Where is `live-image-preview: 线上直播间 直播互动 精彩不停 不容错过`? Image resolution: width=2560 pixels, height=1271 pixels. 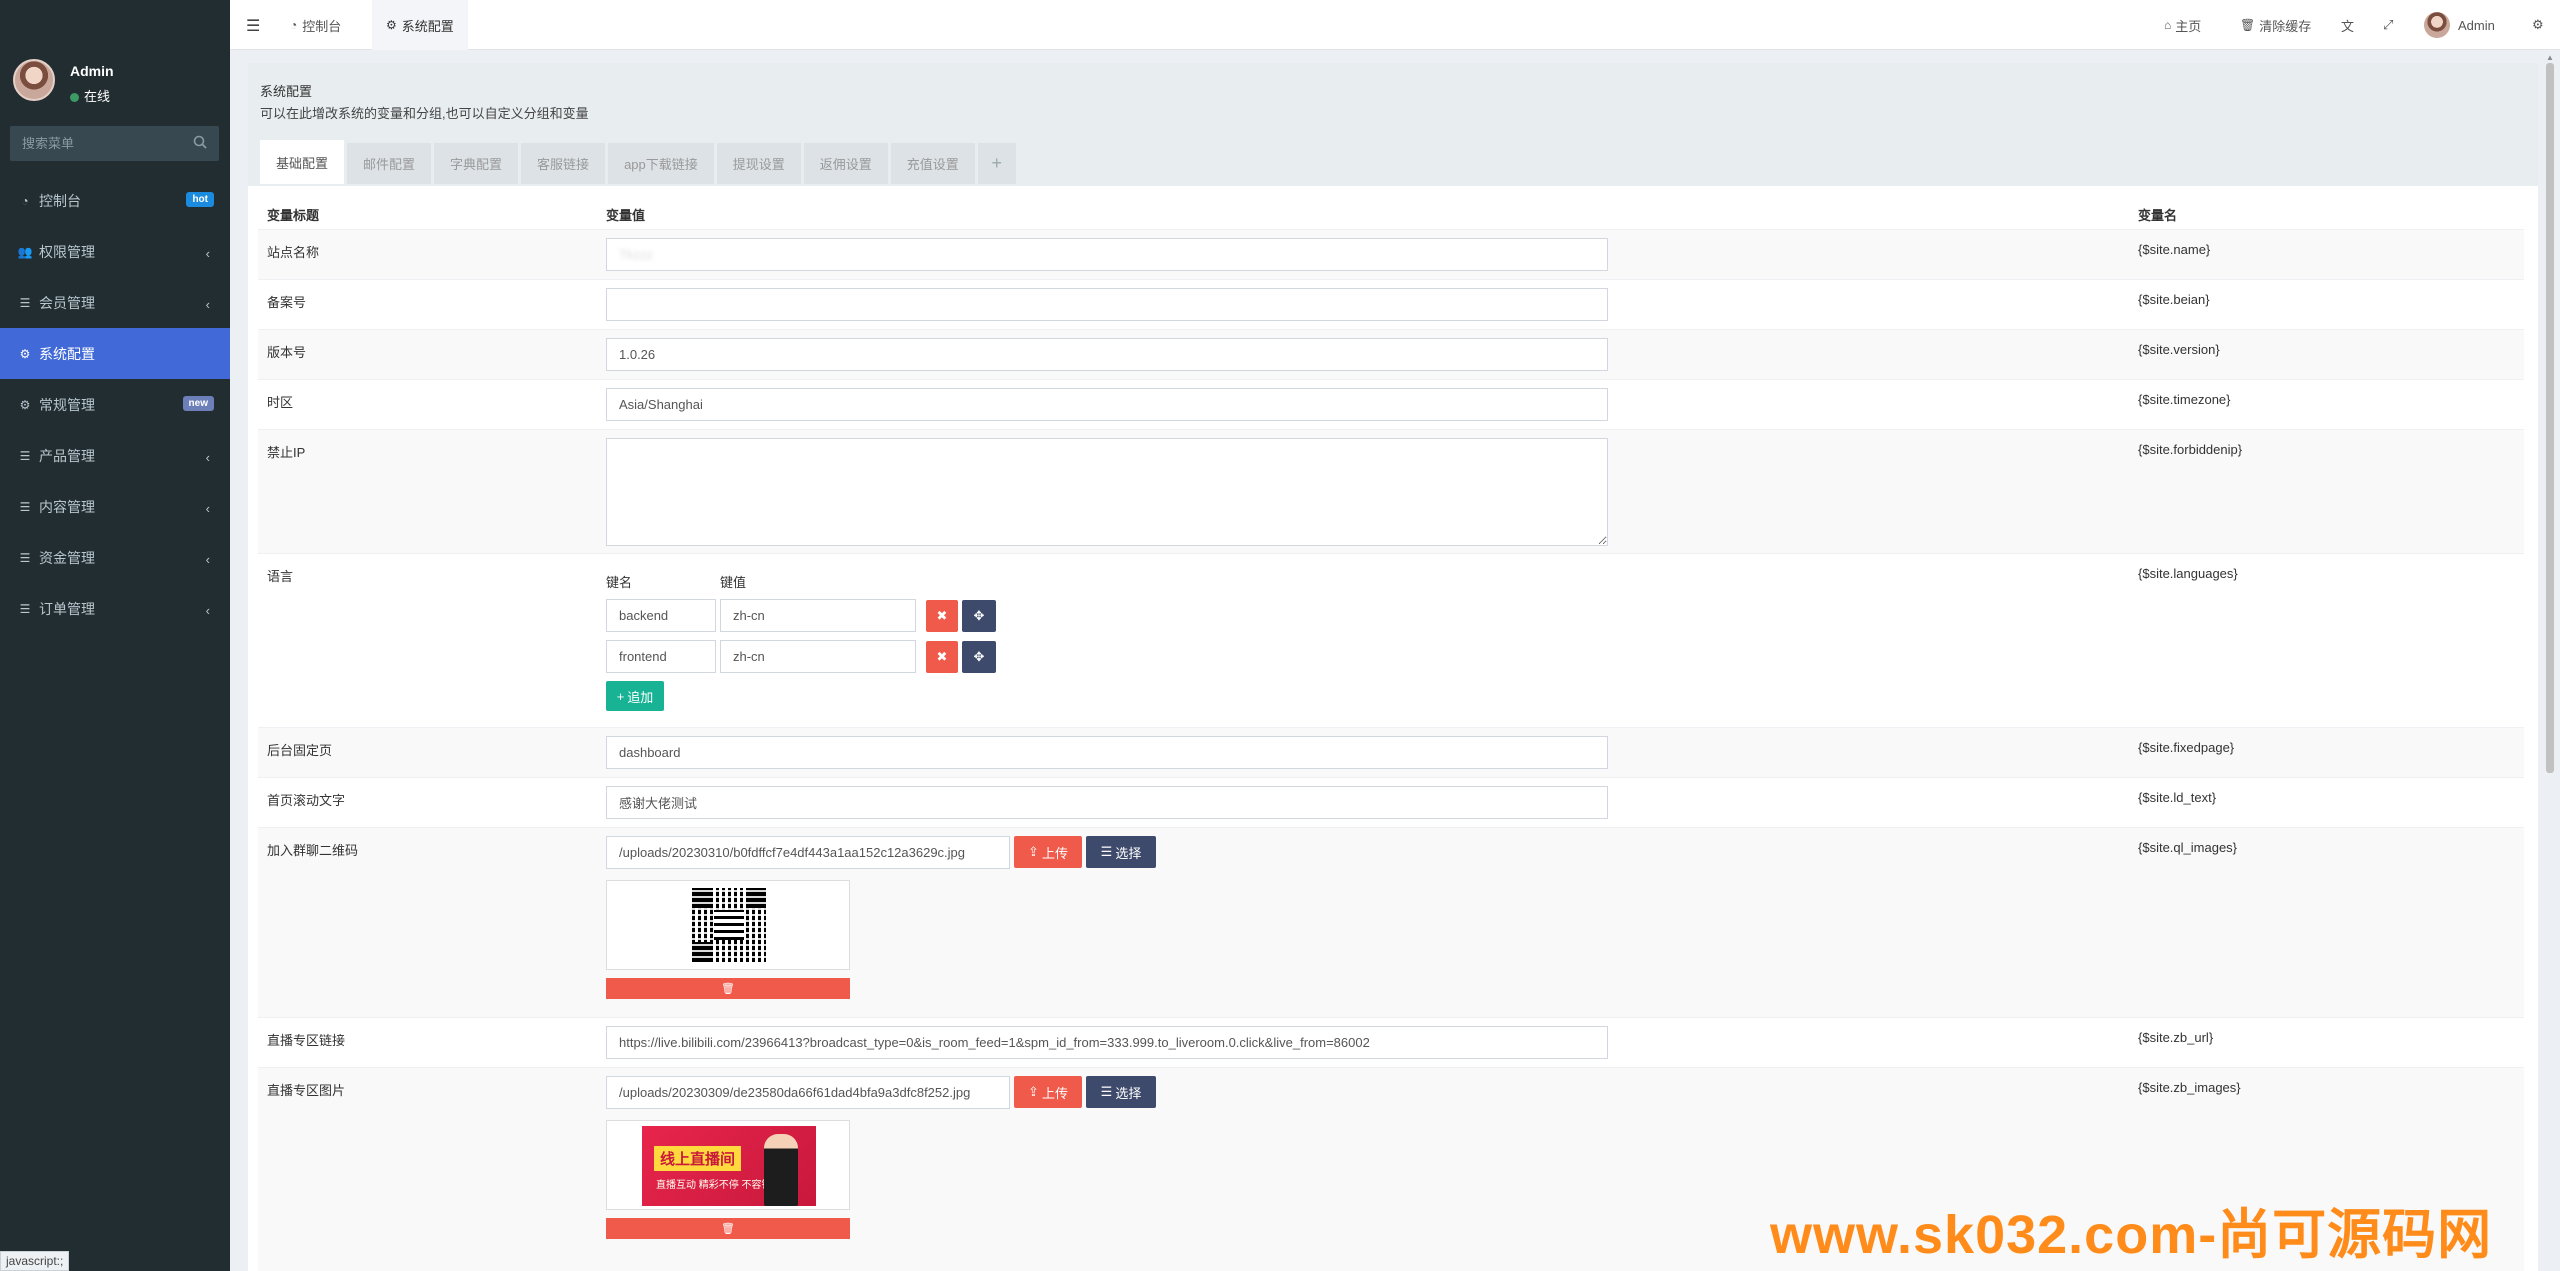 live-image-preview: 线上直播间 直播互动 精彩不停 不容错过 is located at coordinates (728, 1165).